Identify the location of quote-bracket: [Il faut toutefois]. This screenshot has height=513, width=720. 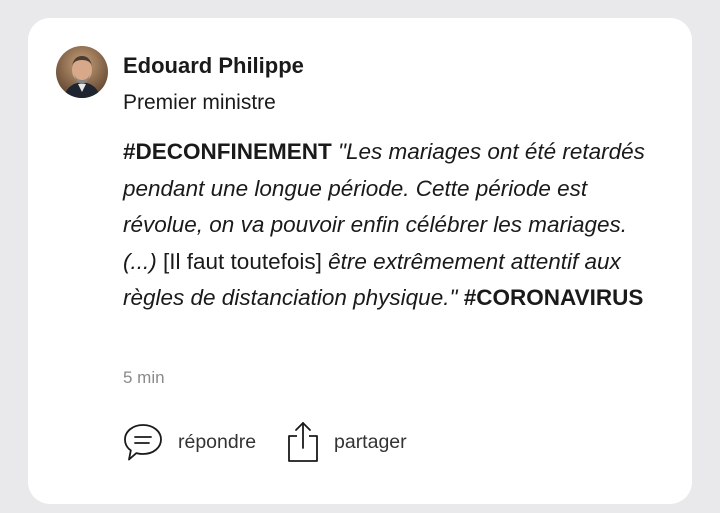
(242, 261).